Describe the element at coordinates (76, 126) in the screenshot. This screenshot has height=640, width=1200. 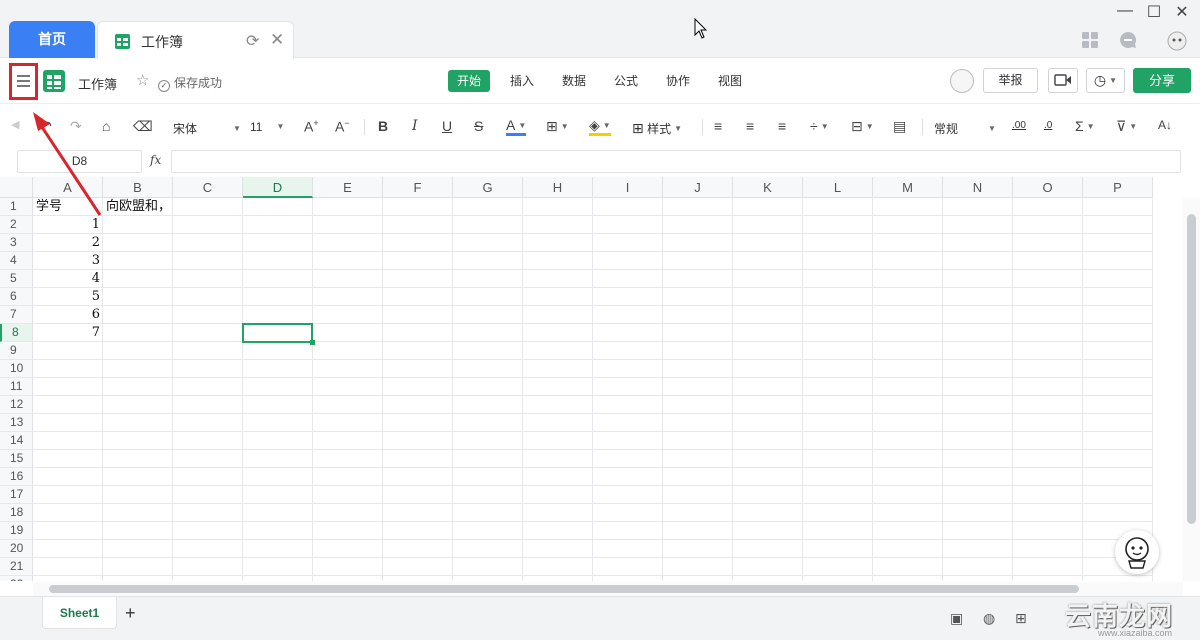
I see `redo-icon: ↷` at that location.